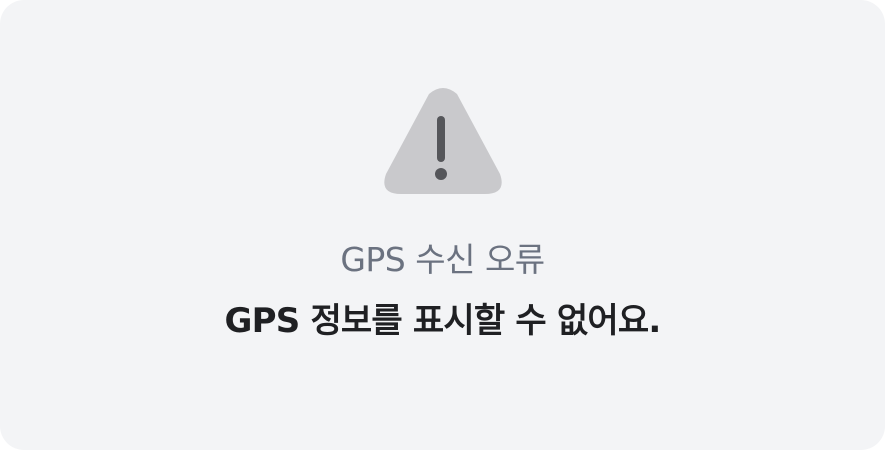  What do you see at coordinates (443, 141) in the screenshot?
I see `warning-triangle-icon` at bounding box center [443, 141].